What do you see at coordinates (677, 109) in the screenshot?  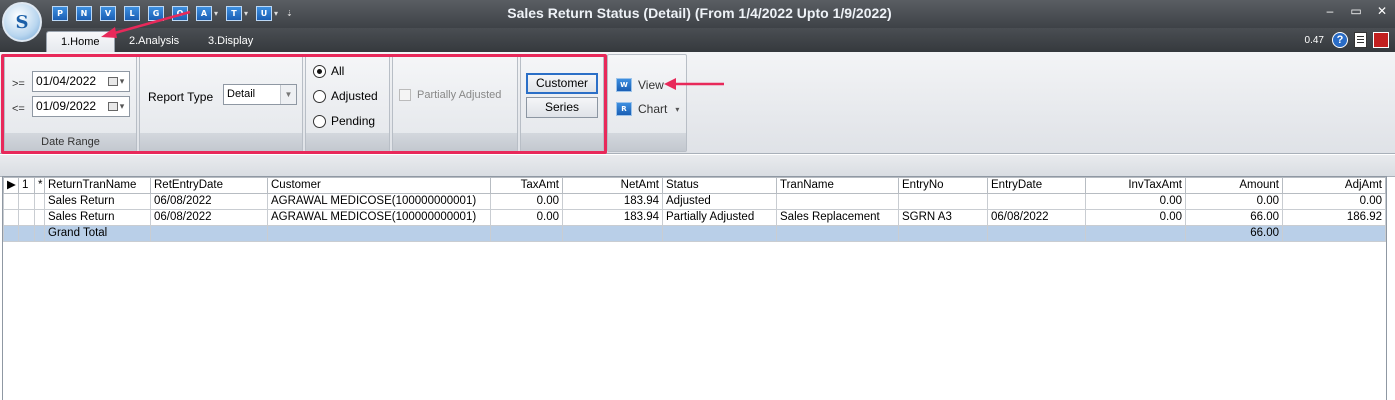 I see `chevron-down-icon: ▾` at bounding box center [677, 109].